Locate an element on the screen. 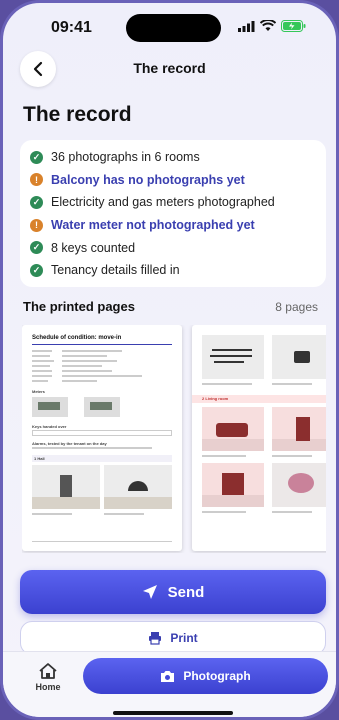 Image resolution: width=339 pixels, height=720 pixels. print-button-label: Print is located at coordinates (184, 638).